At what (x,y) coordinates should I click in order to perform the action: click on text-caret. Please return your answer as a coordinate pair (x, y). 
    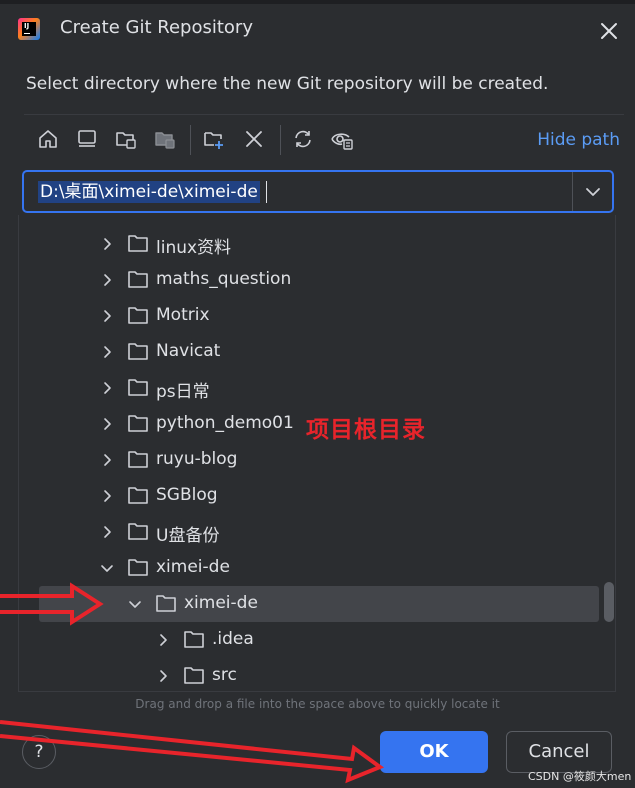
    Looking at the image, I should click on (266, 192).